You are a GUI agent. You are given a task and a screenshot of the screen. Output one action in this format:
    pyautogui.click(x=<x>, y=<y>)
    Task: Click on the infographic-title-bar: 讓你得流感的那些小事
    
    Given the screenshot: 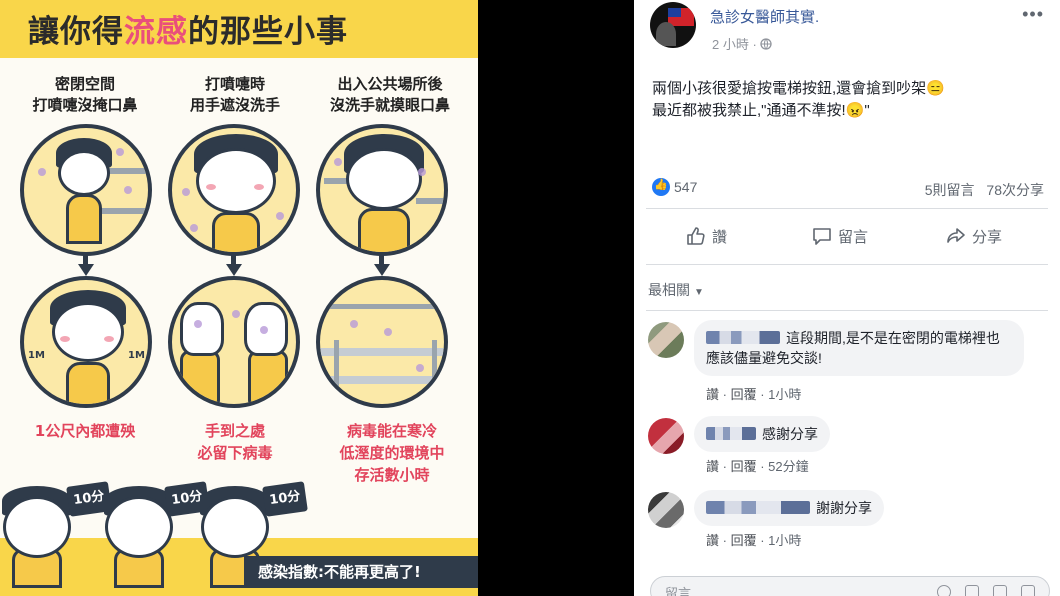 What is the action you would take?
    pyautogui.click(x=239, y=29)
    